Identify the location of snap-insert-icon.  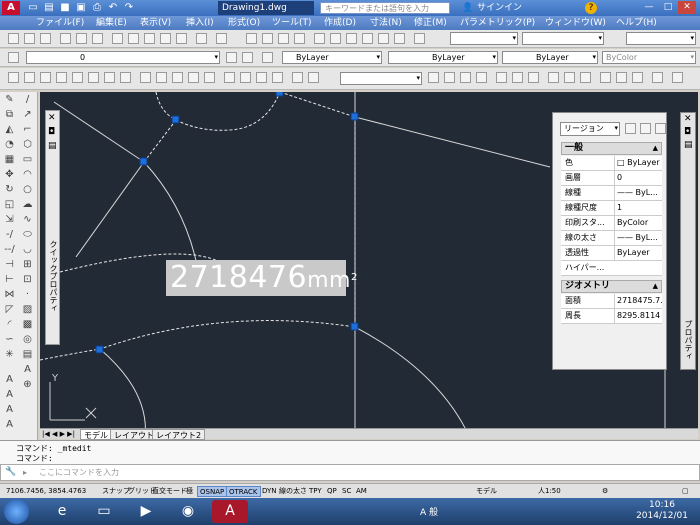
(605, 77).